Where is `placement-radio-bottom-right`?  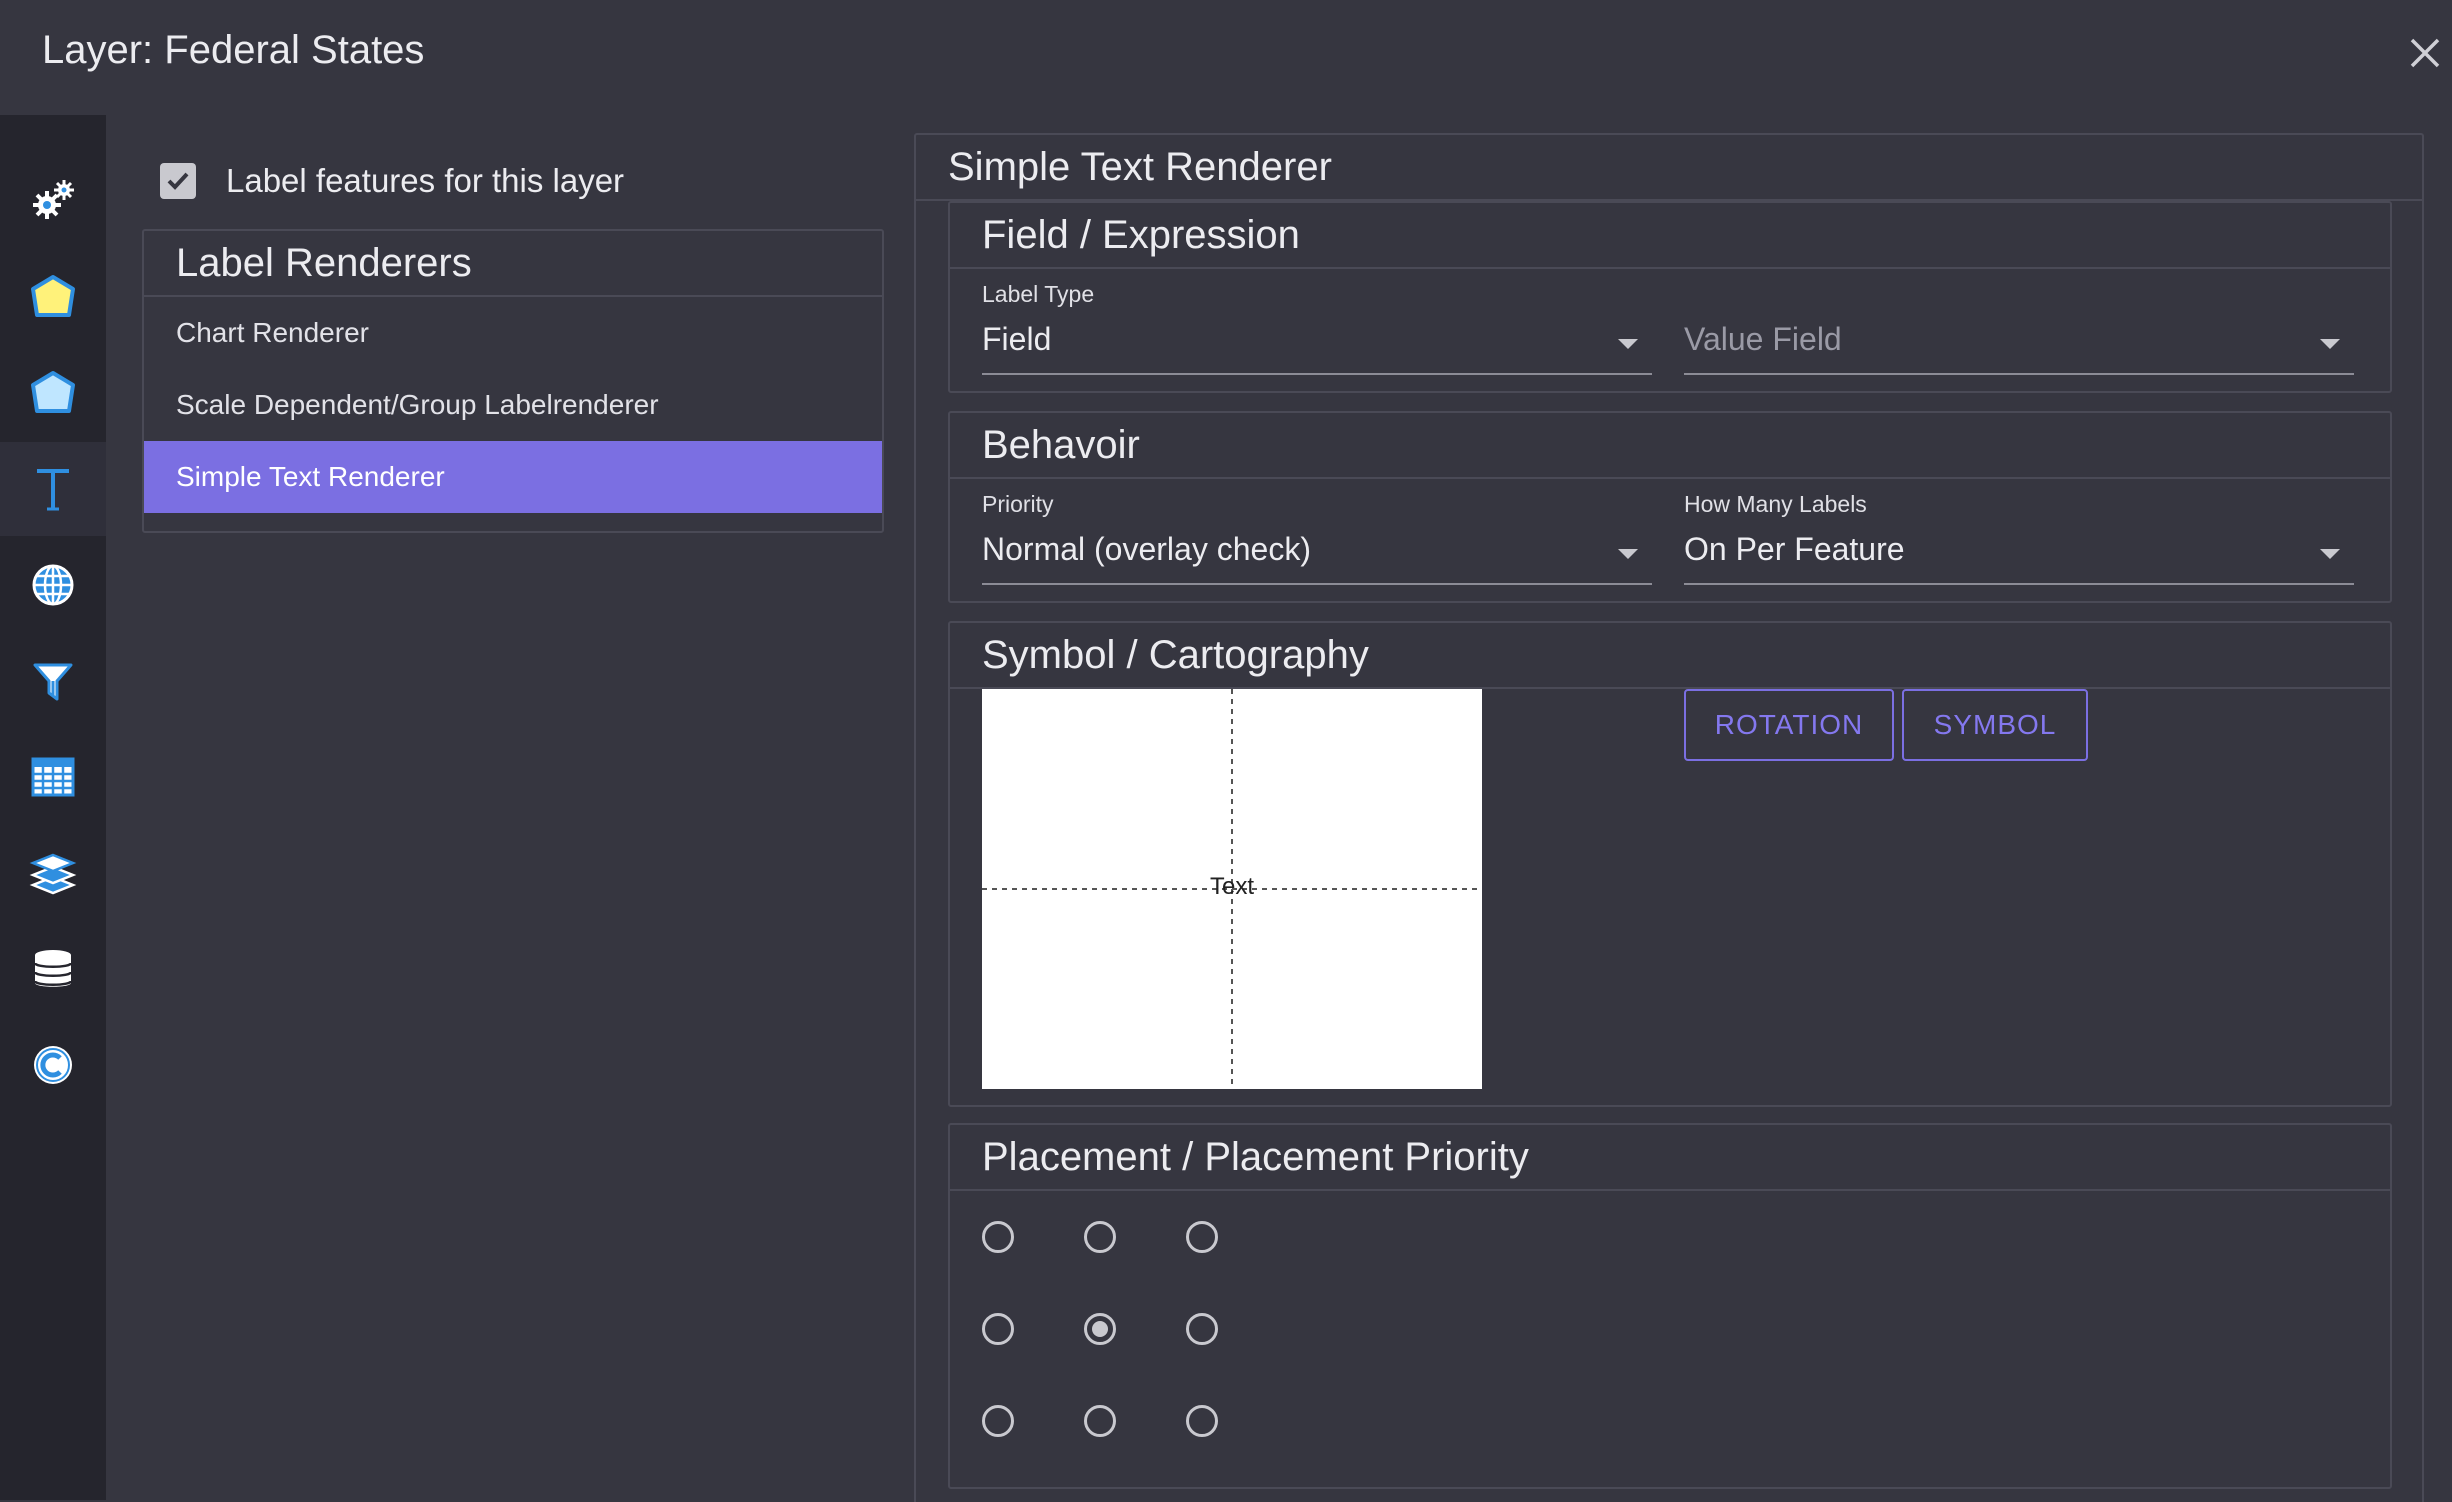 placement-radio-bottom-right is located at coordinates (1202, 1421).